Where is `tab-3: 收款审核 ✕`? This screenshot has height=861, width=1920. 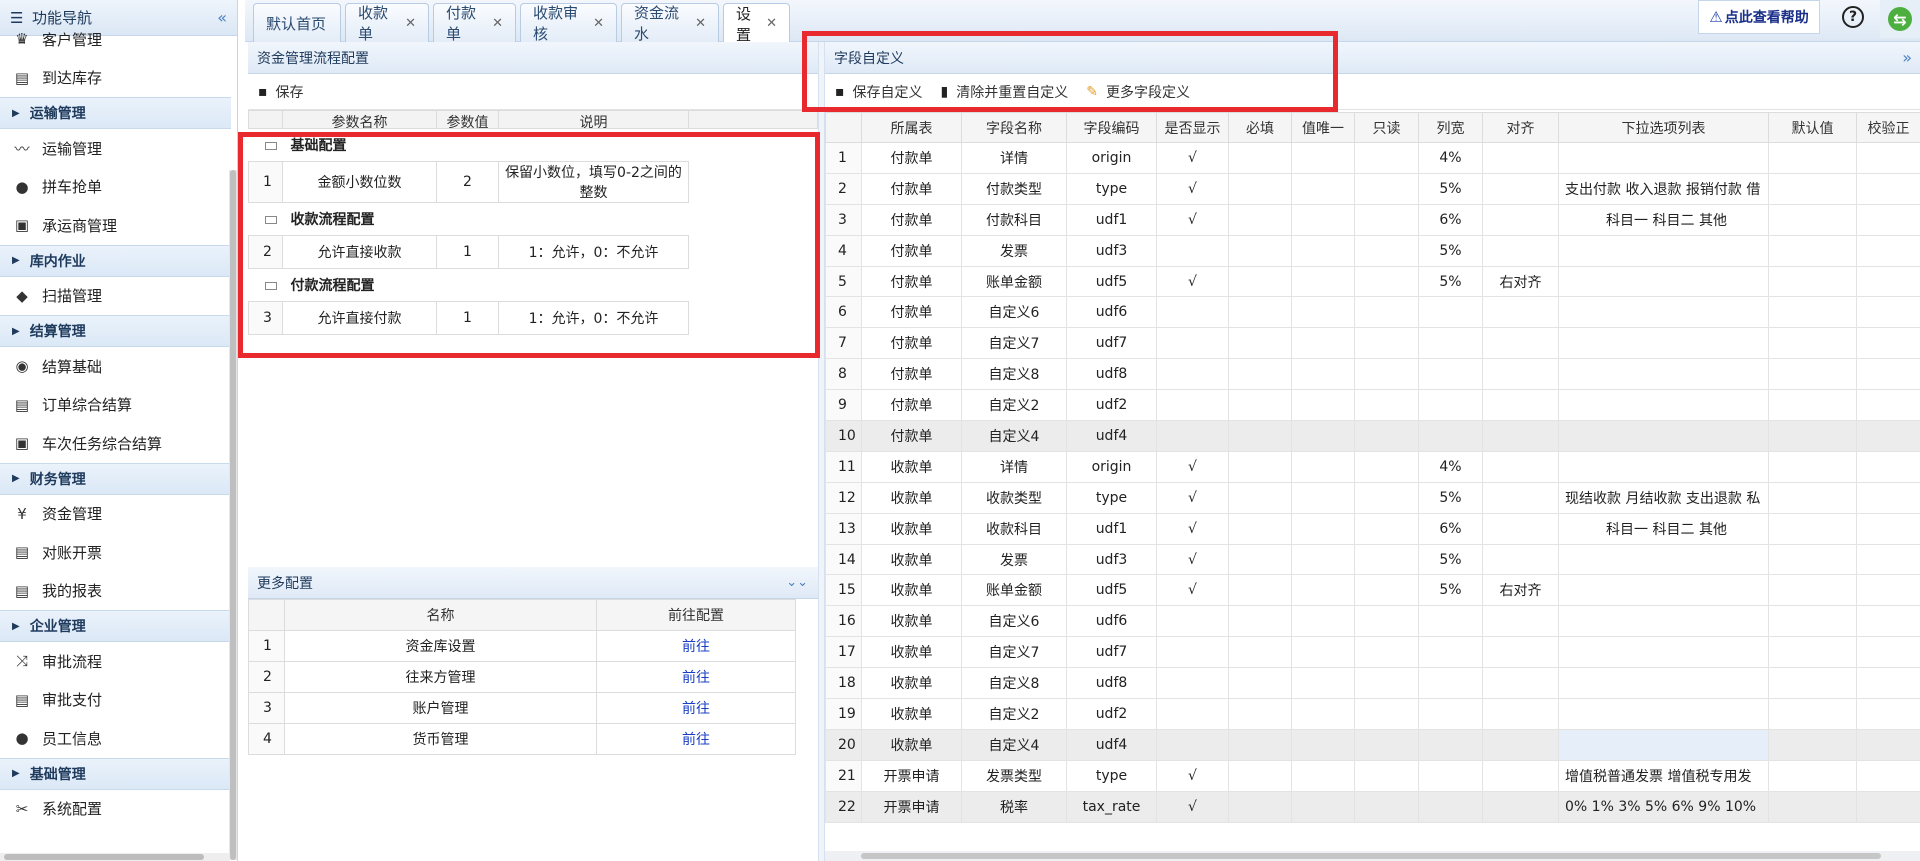
tab-3: 收款审核 ✕ is located at coordinates (568, 23).